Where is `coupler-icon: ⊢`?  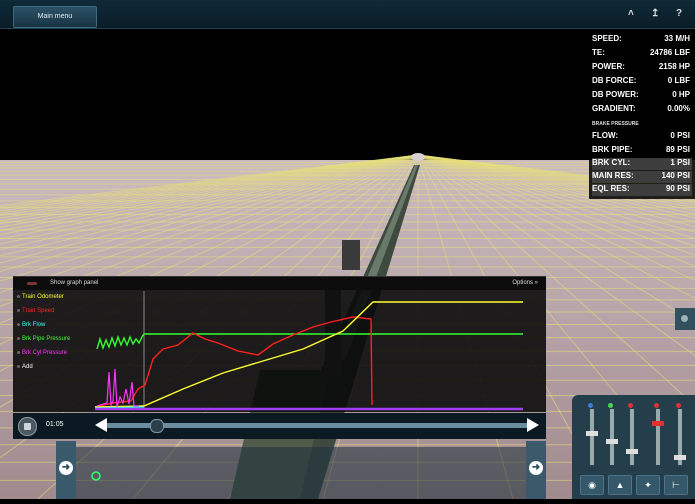 coupler-icon: ⊢ is located at coordinates (676, 485).